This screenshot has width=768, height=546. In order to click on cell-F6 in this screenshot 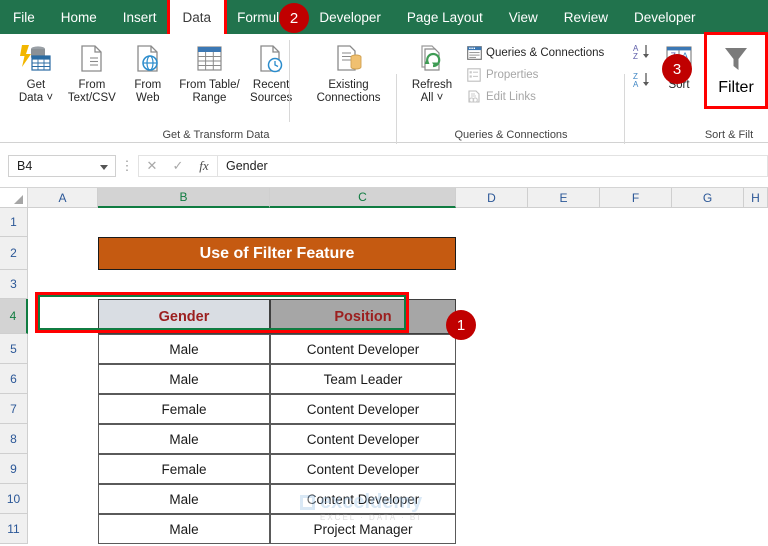, I will do `click(636, 379)`.